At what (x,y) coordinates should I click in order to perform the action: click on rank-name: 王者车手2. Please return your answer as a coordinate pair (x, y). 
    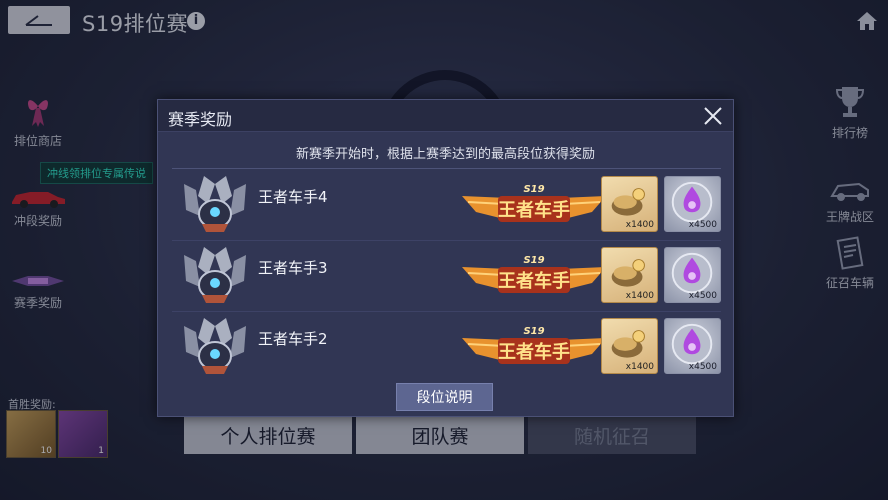
    Looking at the image, I should click on (293, 339).